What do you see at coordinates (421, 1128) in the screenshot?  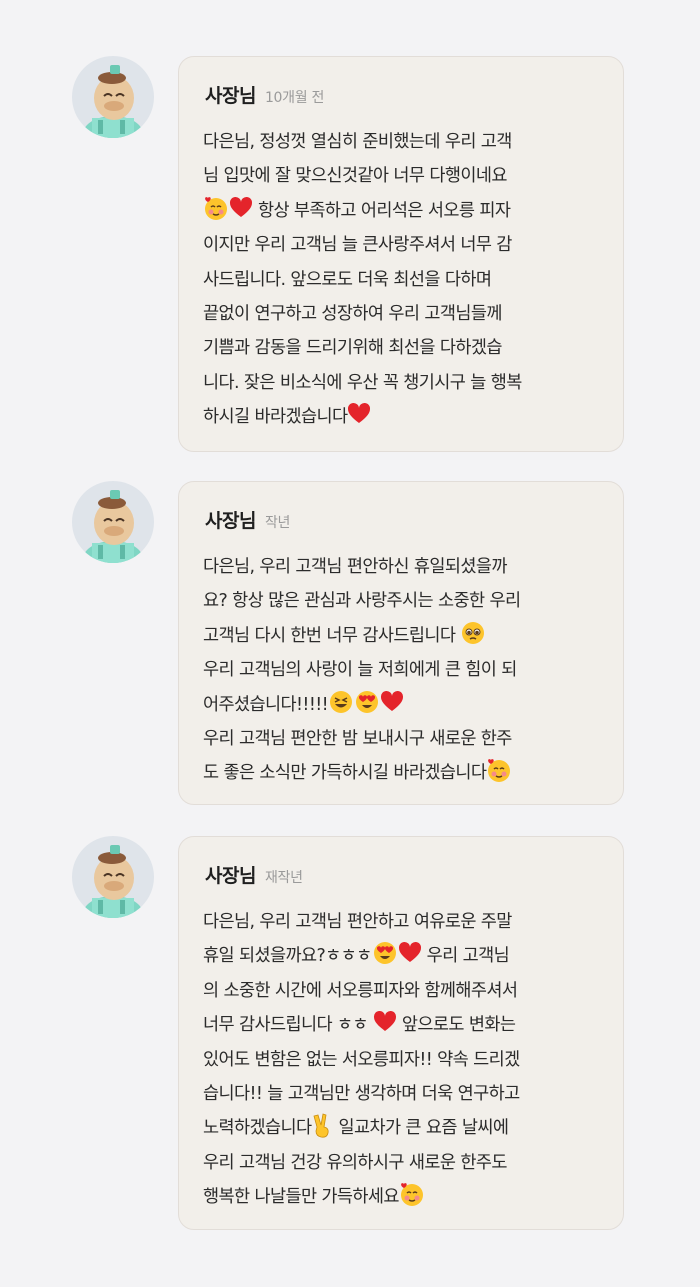 I see `reply-line: 일교차가 큰 요즘 날씨에` at bounding box center [421, 1128].